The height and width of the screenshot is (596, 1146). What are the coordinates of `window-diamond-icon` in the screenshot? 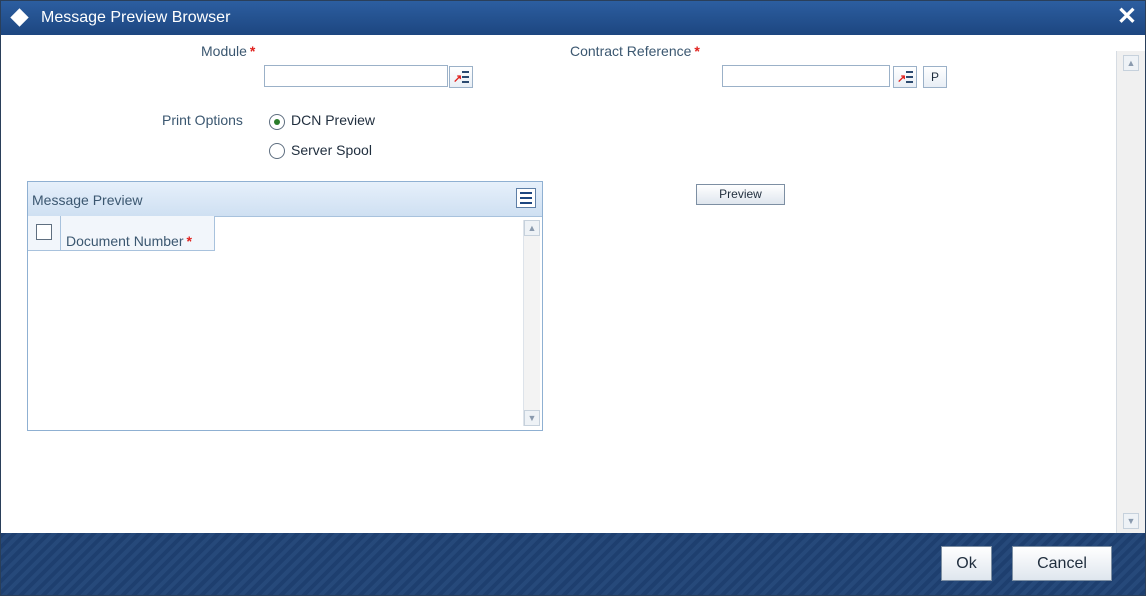 It's located at (19, 17).